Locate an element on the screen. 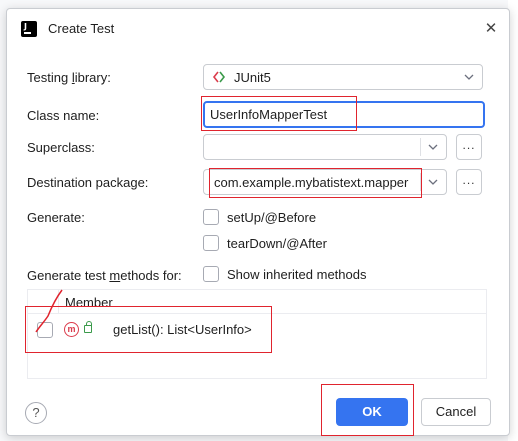  superclass-combo is located at coordinates (325, 147).